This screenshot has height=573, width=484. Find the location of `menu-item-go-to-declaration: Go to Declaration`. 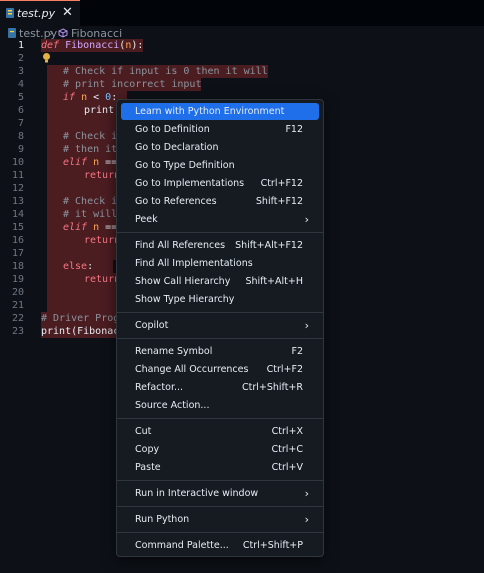

menu-item-go-to-declaration: Go to Declaration is located at coordinates (220, 147).